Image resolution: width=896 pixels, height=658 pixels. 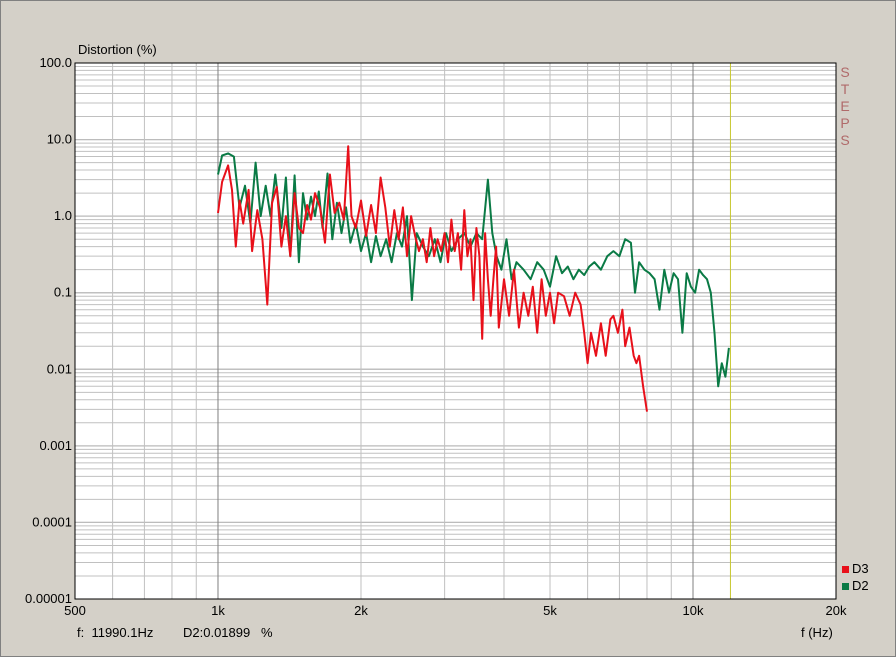 What do you see at coordinates (550, 610) in the screenshot?
I see `x-tick-label: 5k` at bounding box center [550, 610].